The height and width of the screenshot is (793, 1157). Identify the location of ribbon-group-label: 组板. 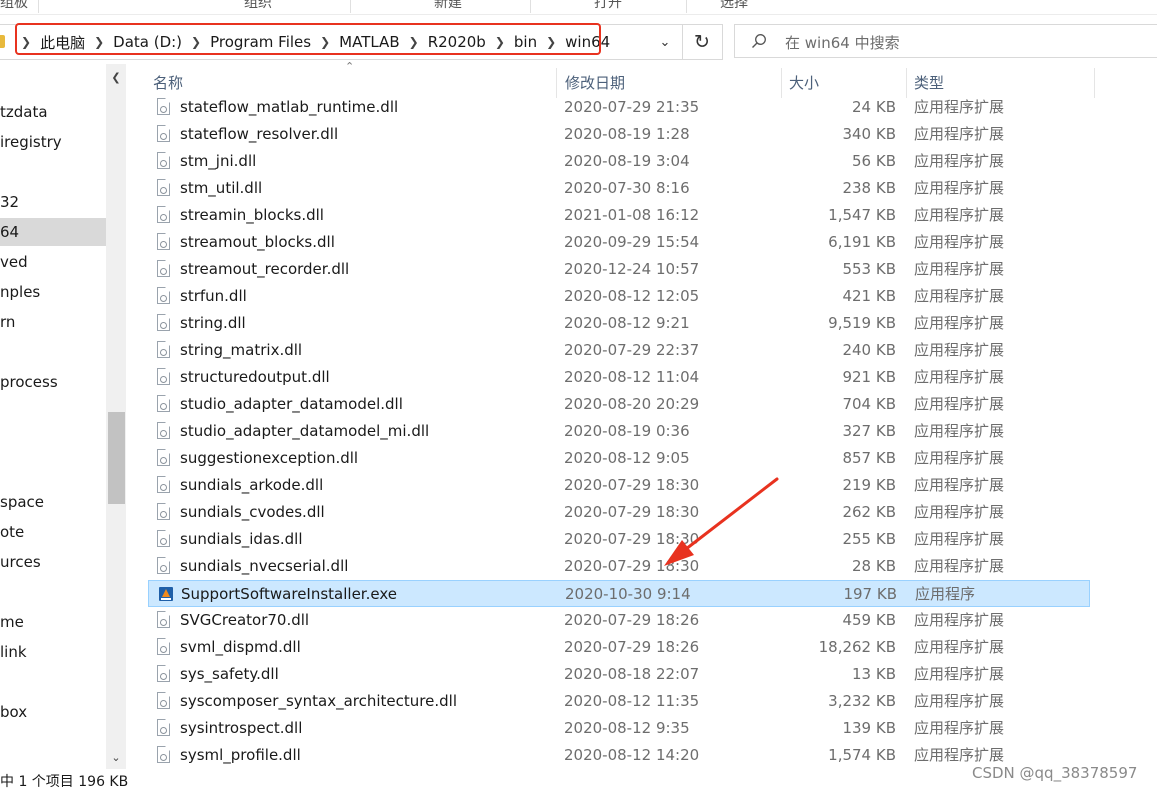
(14, 6).